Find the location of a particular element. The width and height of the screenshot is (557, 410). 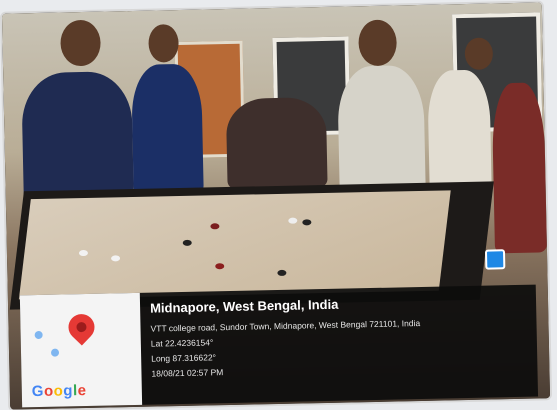

map-pin-icon is located at coordinates (81, 327).